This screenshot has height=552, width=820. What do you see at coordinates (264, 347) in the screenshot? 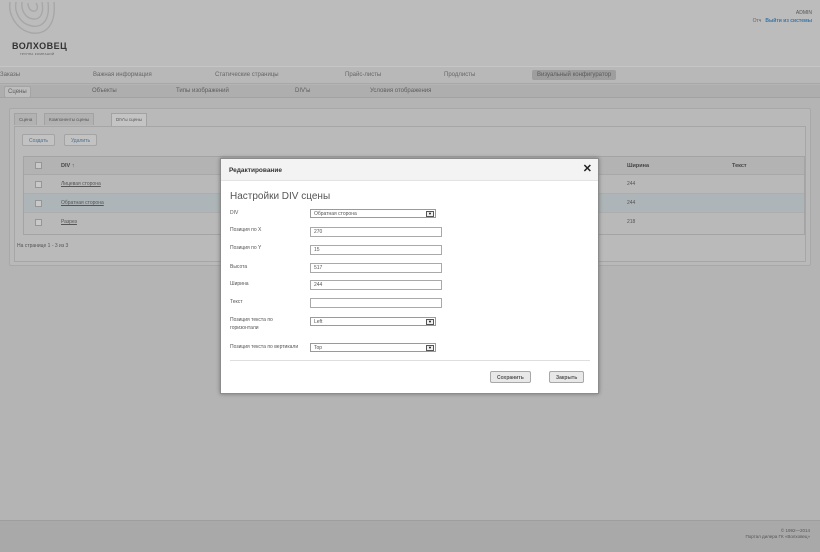
I see `v-align-label: Позиция текста по вертикали` at bounding box center [264, 347].